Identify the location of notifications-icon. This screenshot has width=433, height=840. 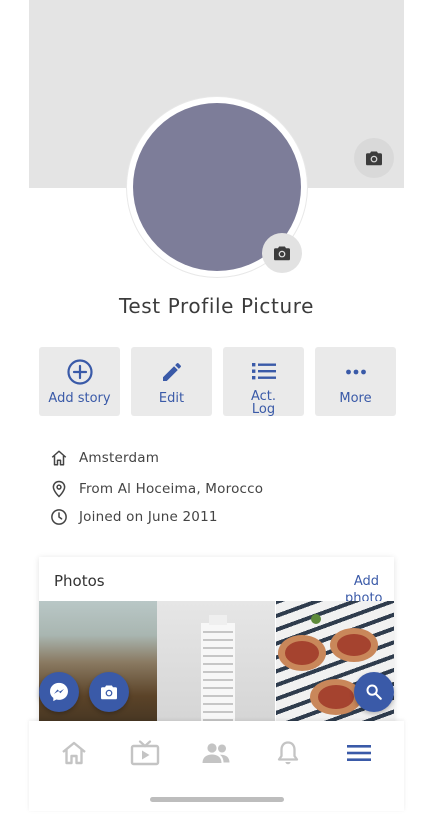
(288, 753).